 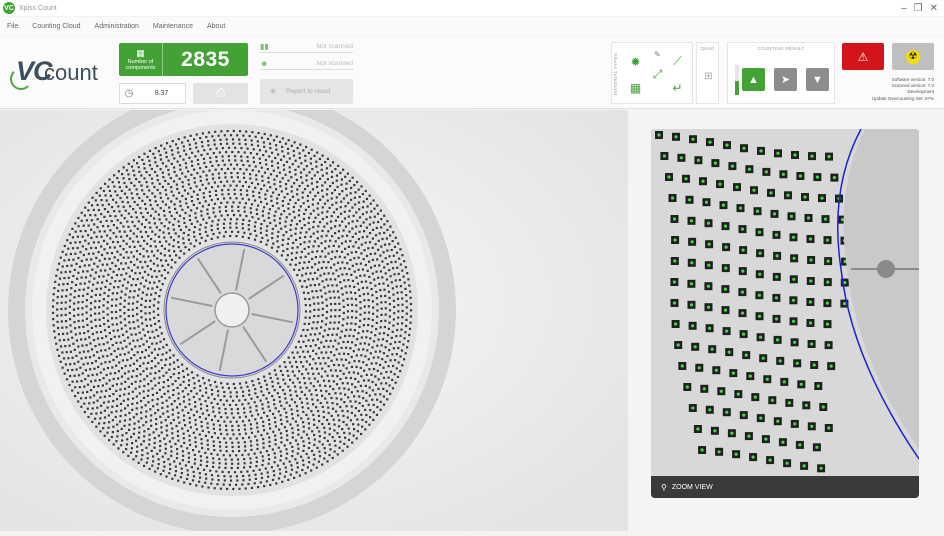 I want to click on print-button: ⎙, so click(x=220, y=93).